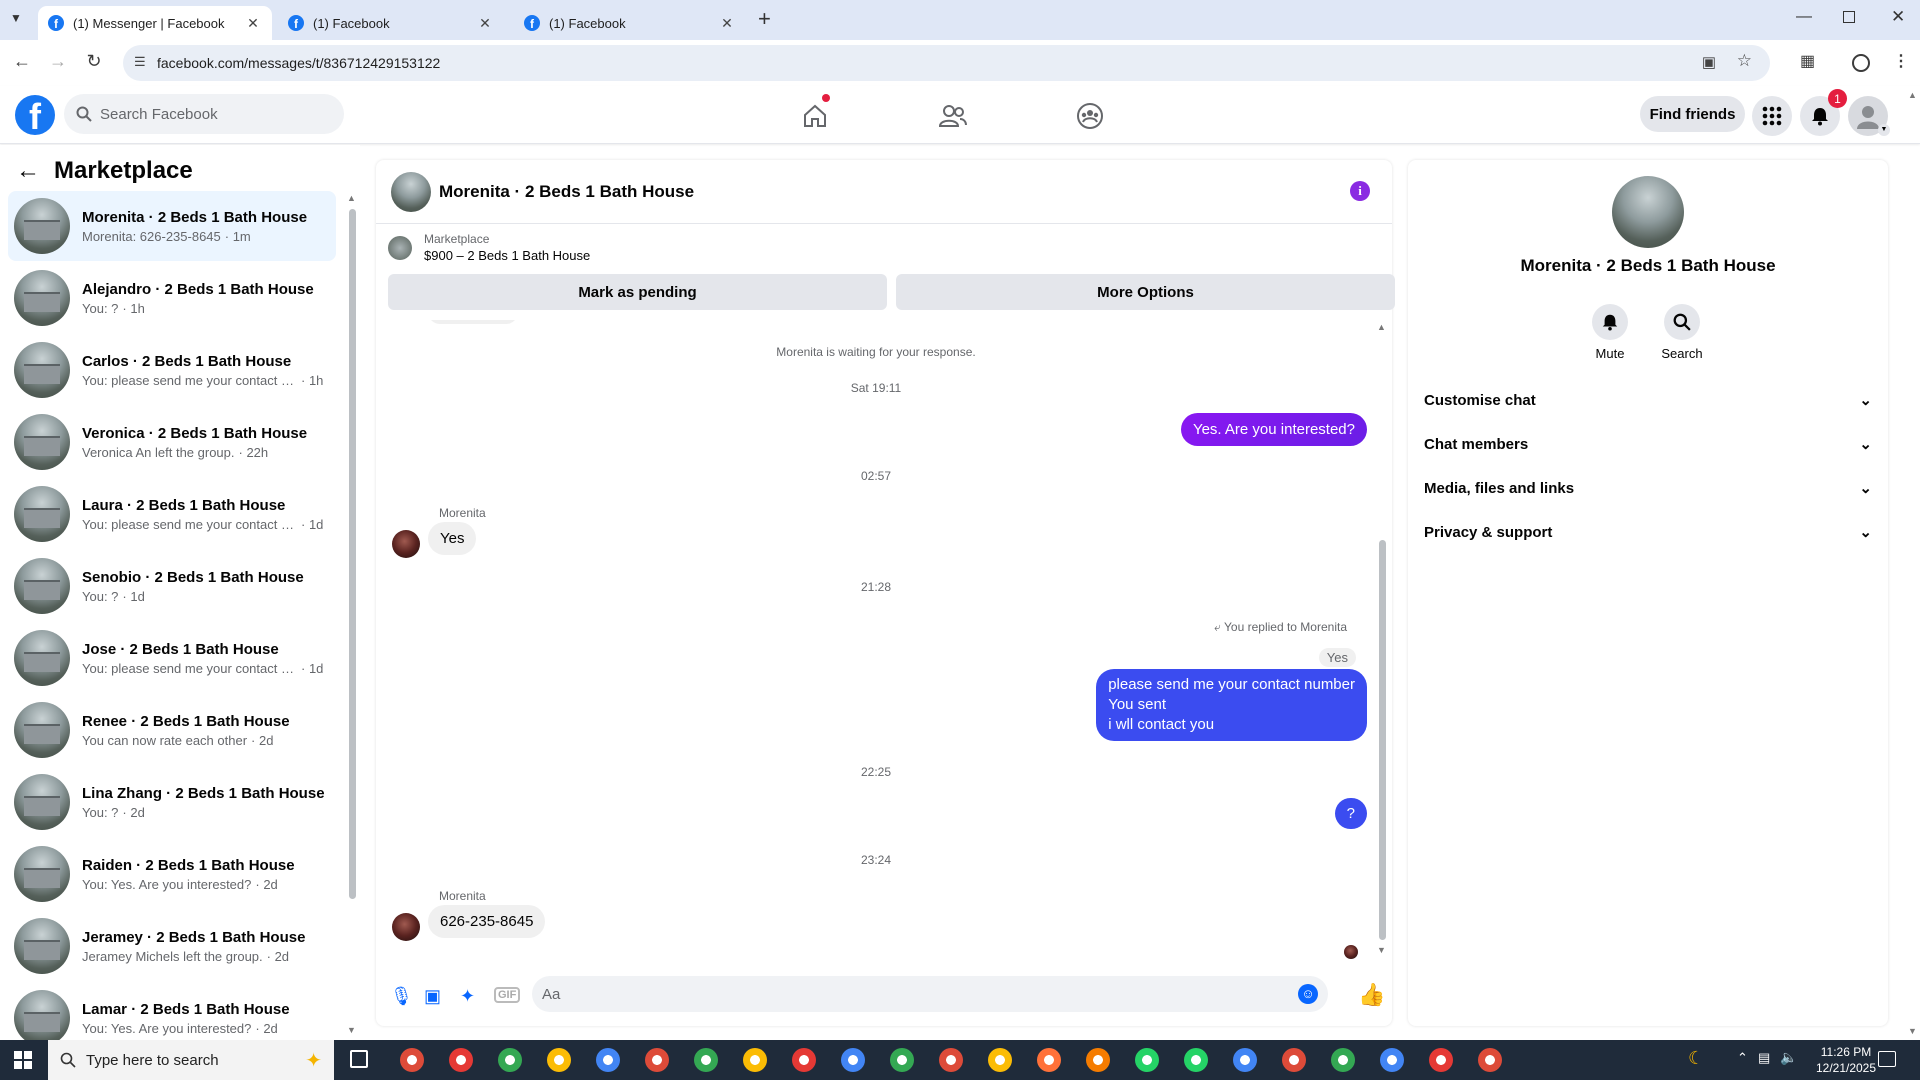 Image resolution: width=1920 pixels, height=1080 pixels. I want to click on menu-grid-button, so click(1772, 116).